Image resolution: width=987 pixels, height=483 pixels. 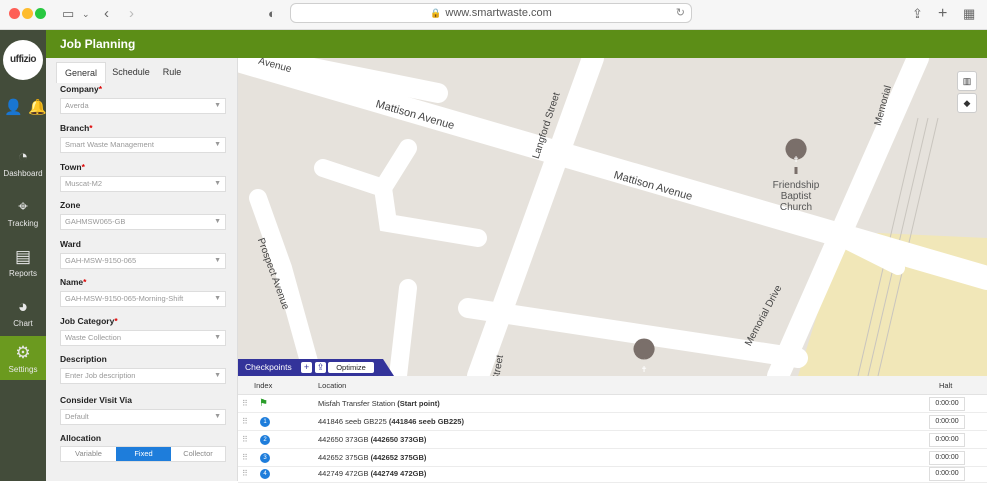 I want to click on chevron-down-icon: ⌄, so click(x=86, y=14).